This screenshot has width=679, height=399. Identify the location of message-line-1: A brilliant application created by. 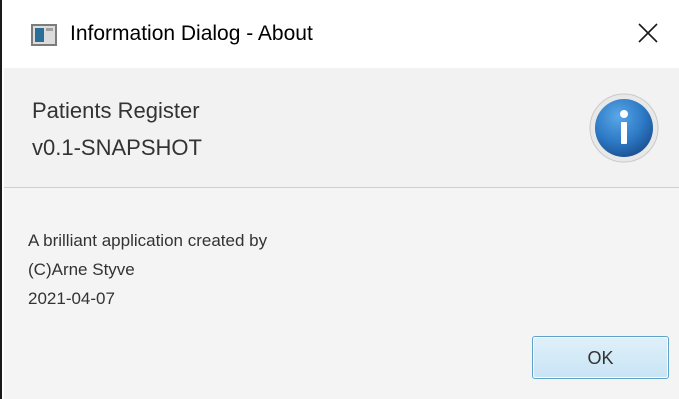
(148, 240).